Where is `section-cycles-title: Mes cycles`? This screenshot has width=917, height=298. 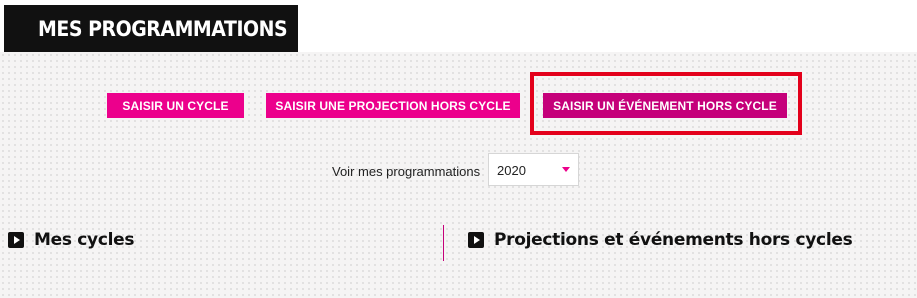 section-cycles-title: Mes cycles is located at coordinates (84, 240).